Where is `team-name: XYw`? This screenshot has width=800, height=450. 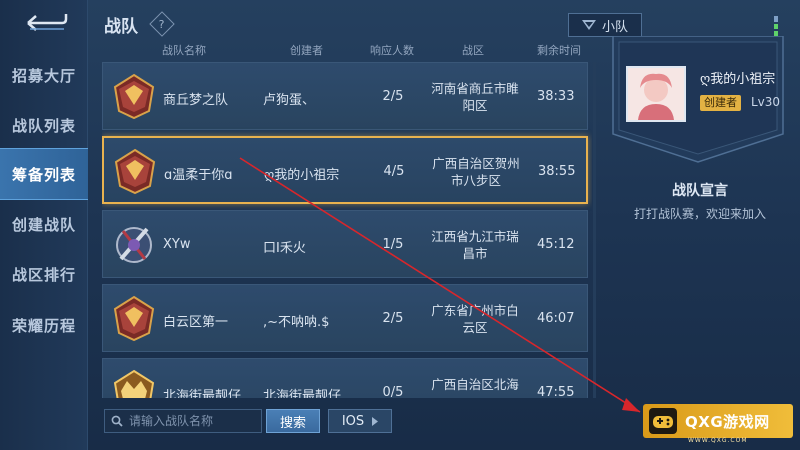 team-name: XYw is located at coordinates (177, 244).